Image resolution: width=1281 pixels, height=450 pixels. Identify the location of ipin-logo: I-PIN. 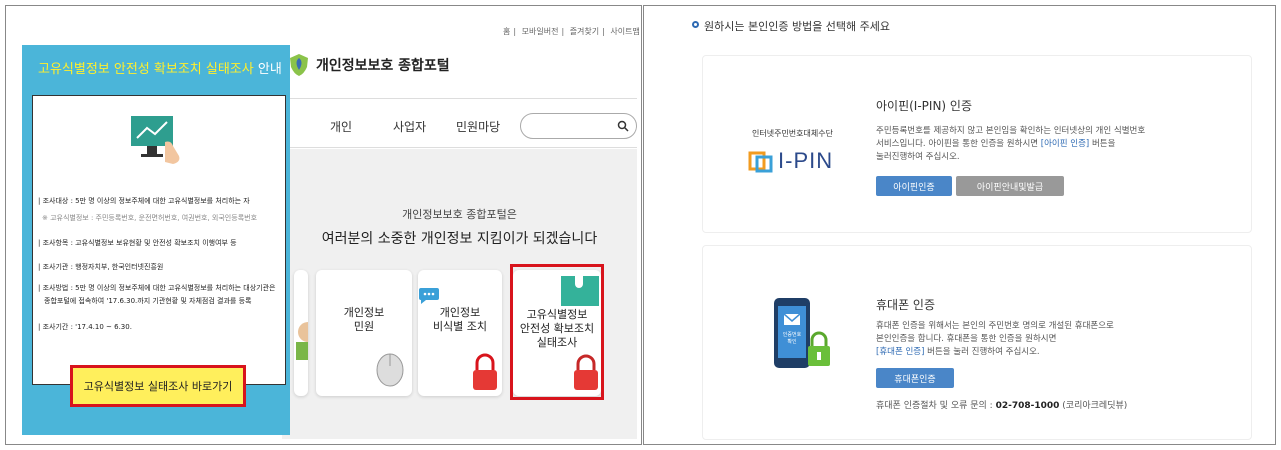
(790, 161).